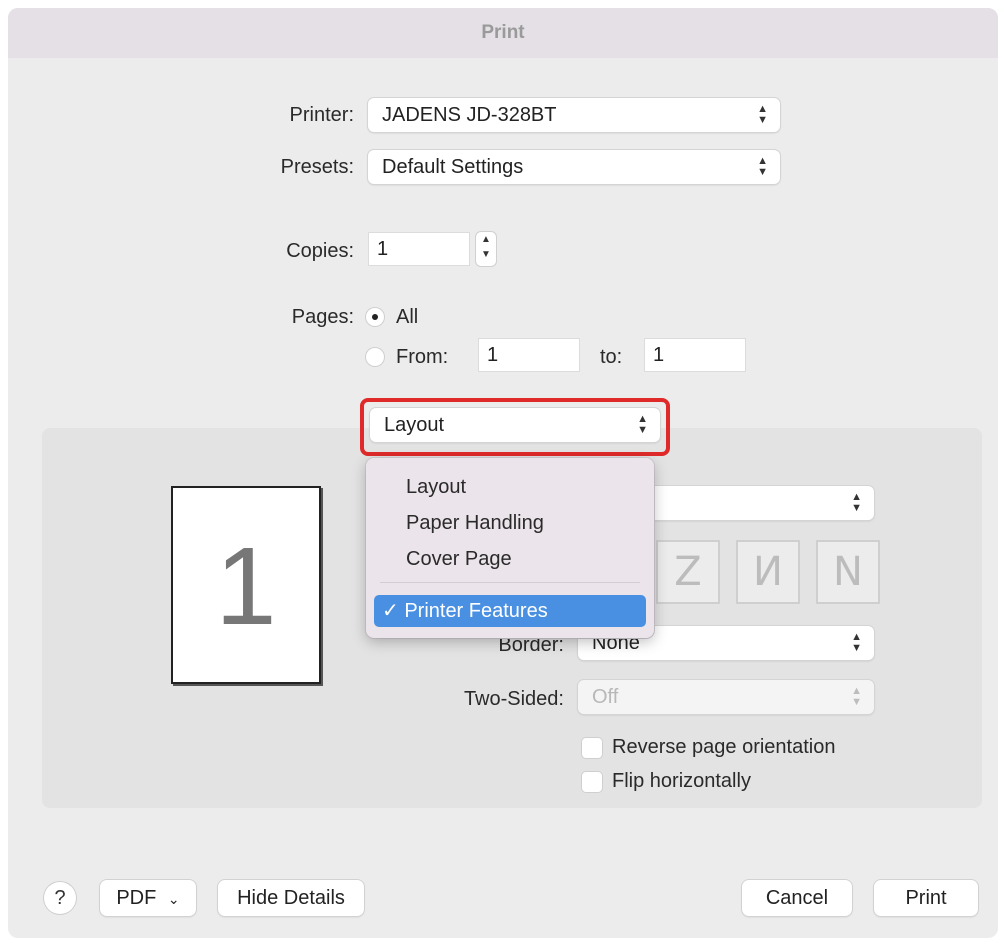 Image resolution: width=1003 pixels, height=942 pixels. I want to click on cancel-button: Cancel, so click(797, 898).